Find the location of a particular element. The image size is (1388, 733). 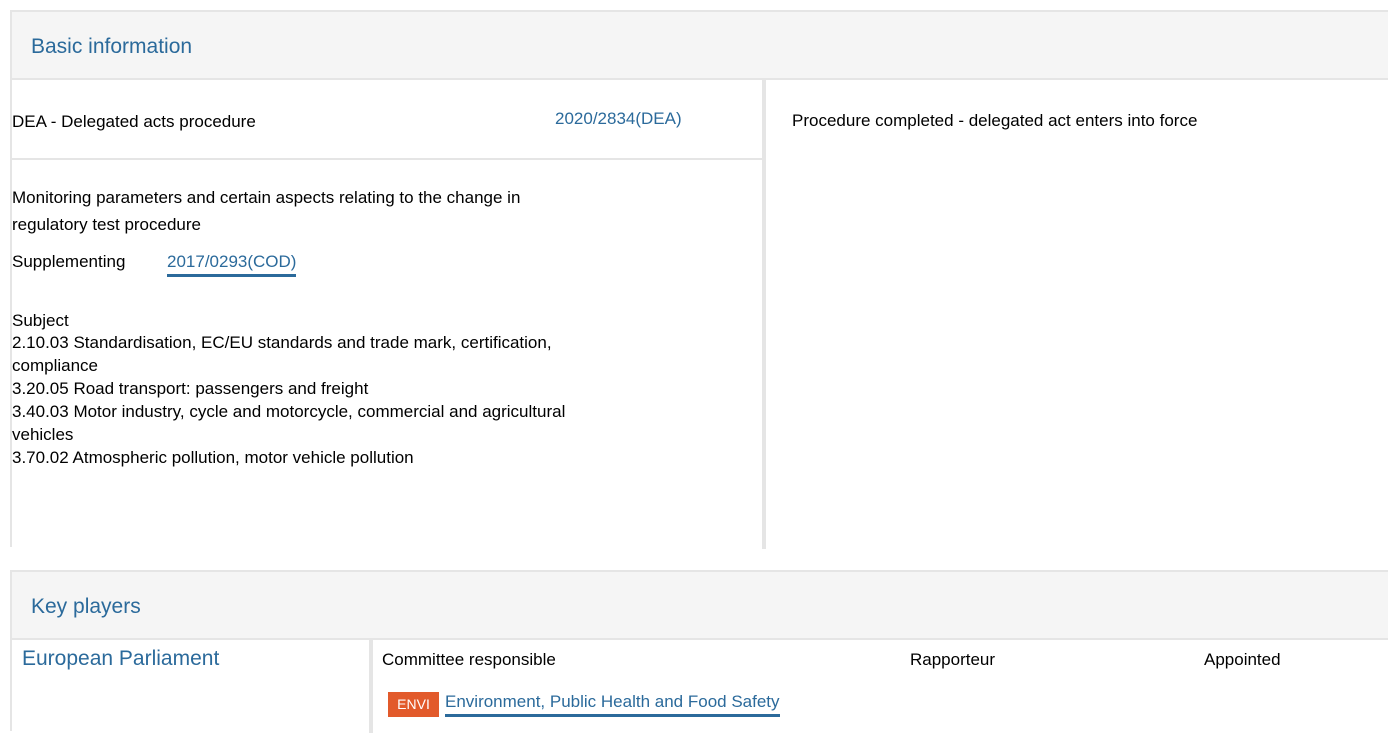

committee-responsible-header: Committee responsible is located at coordinates (469, 659).